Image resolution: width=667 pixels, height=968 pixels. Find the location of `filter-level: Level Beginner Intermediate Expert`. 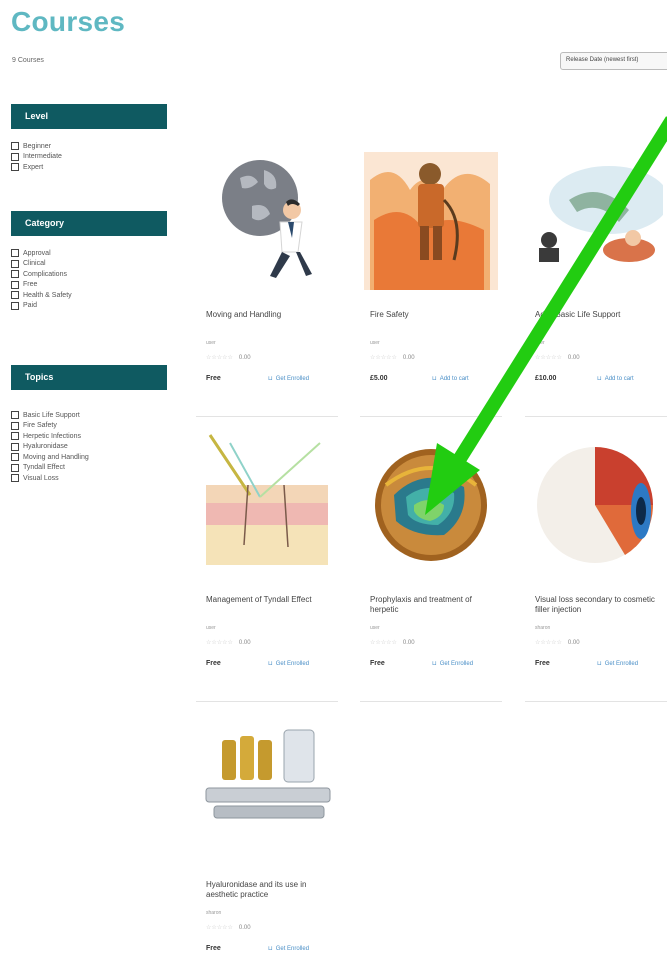

filter-level: Level Beginner Intermediate Expert is located at coordinates (89, 138).